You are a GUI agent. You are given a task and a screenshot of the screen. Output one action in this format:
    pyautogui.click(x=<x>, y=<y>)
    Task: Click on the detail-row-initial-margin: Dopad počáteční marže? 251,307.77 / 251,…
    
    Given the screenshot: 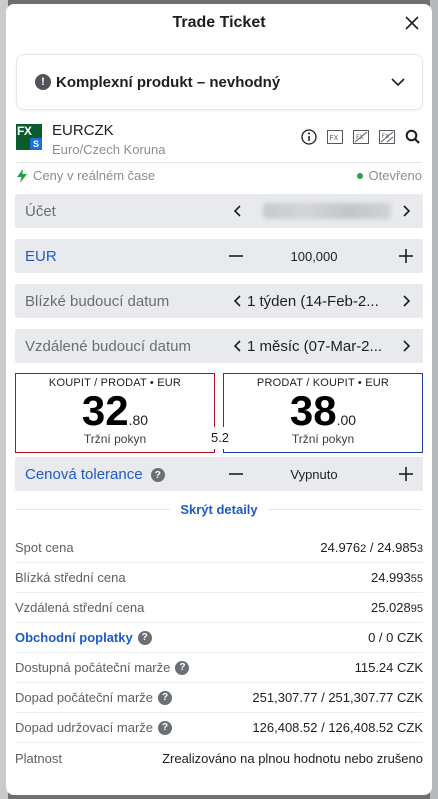 What is the action you would take?
    pyautogui.click(x=219, y=698)
    